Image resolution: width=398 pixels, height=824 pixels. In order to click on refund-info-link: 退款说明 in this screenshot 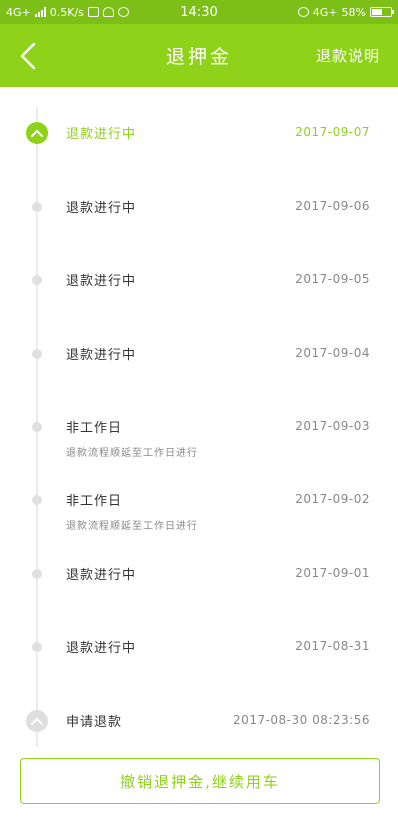, I will do `click(348, 55)`.